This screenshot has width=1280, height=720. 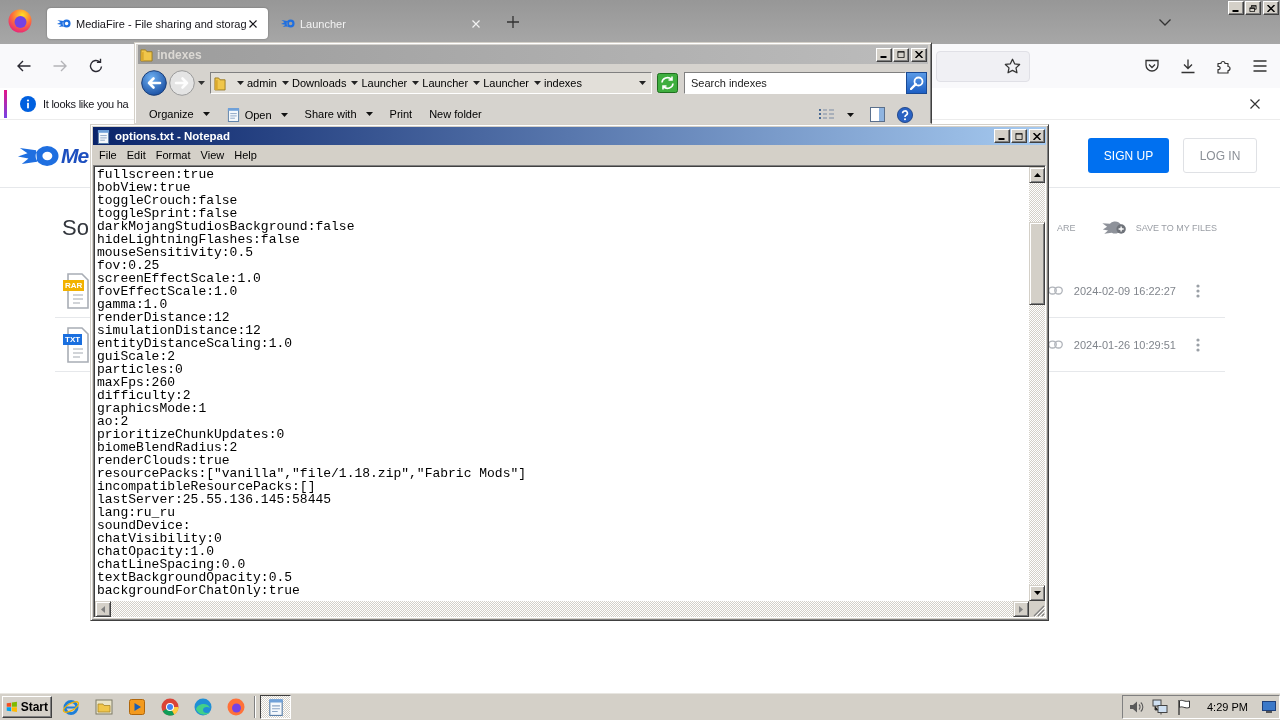 What do you see at coordinates (338, 114) in the screenshot?
I see `toolbar-button: Share with` at bounding box center [338, 114].